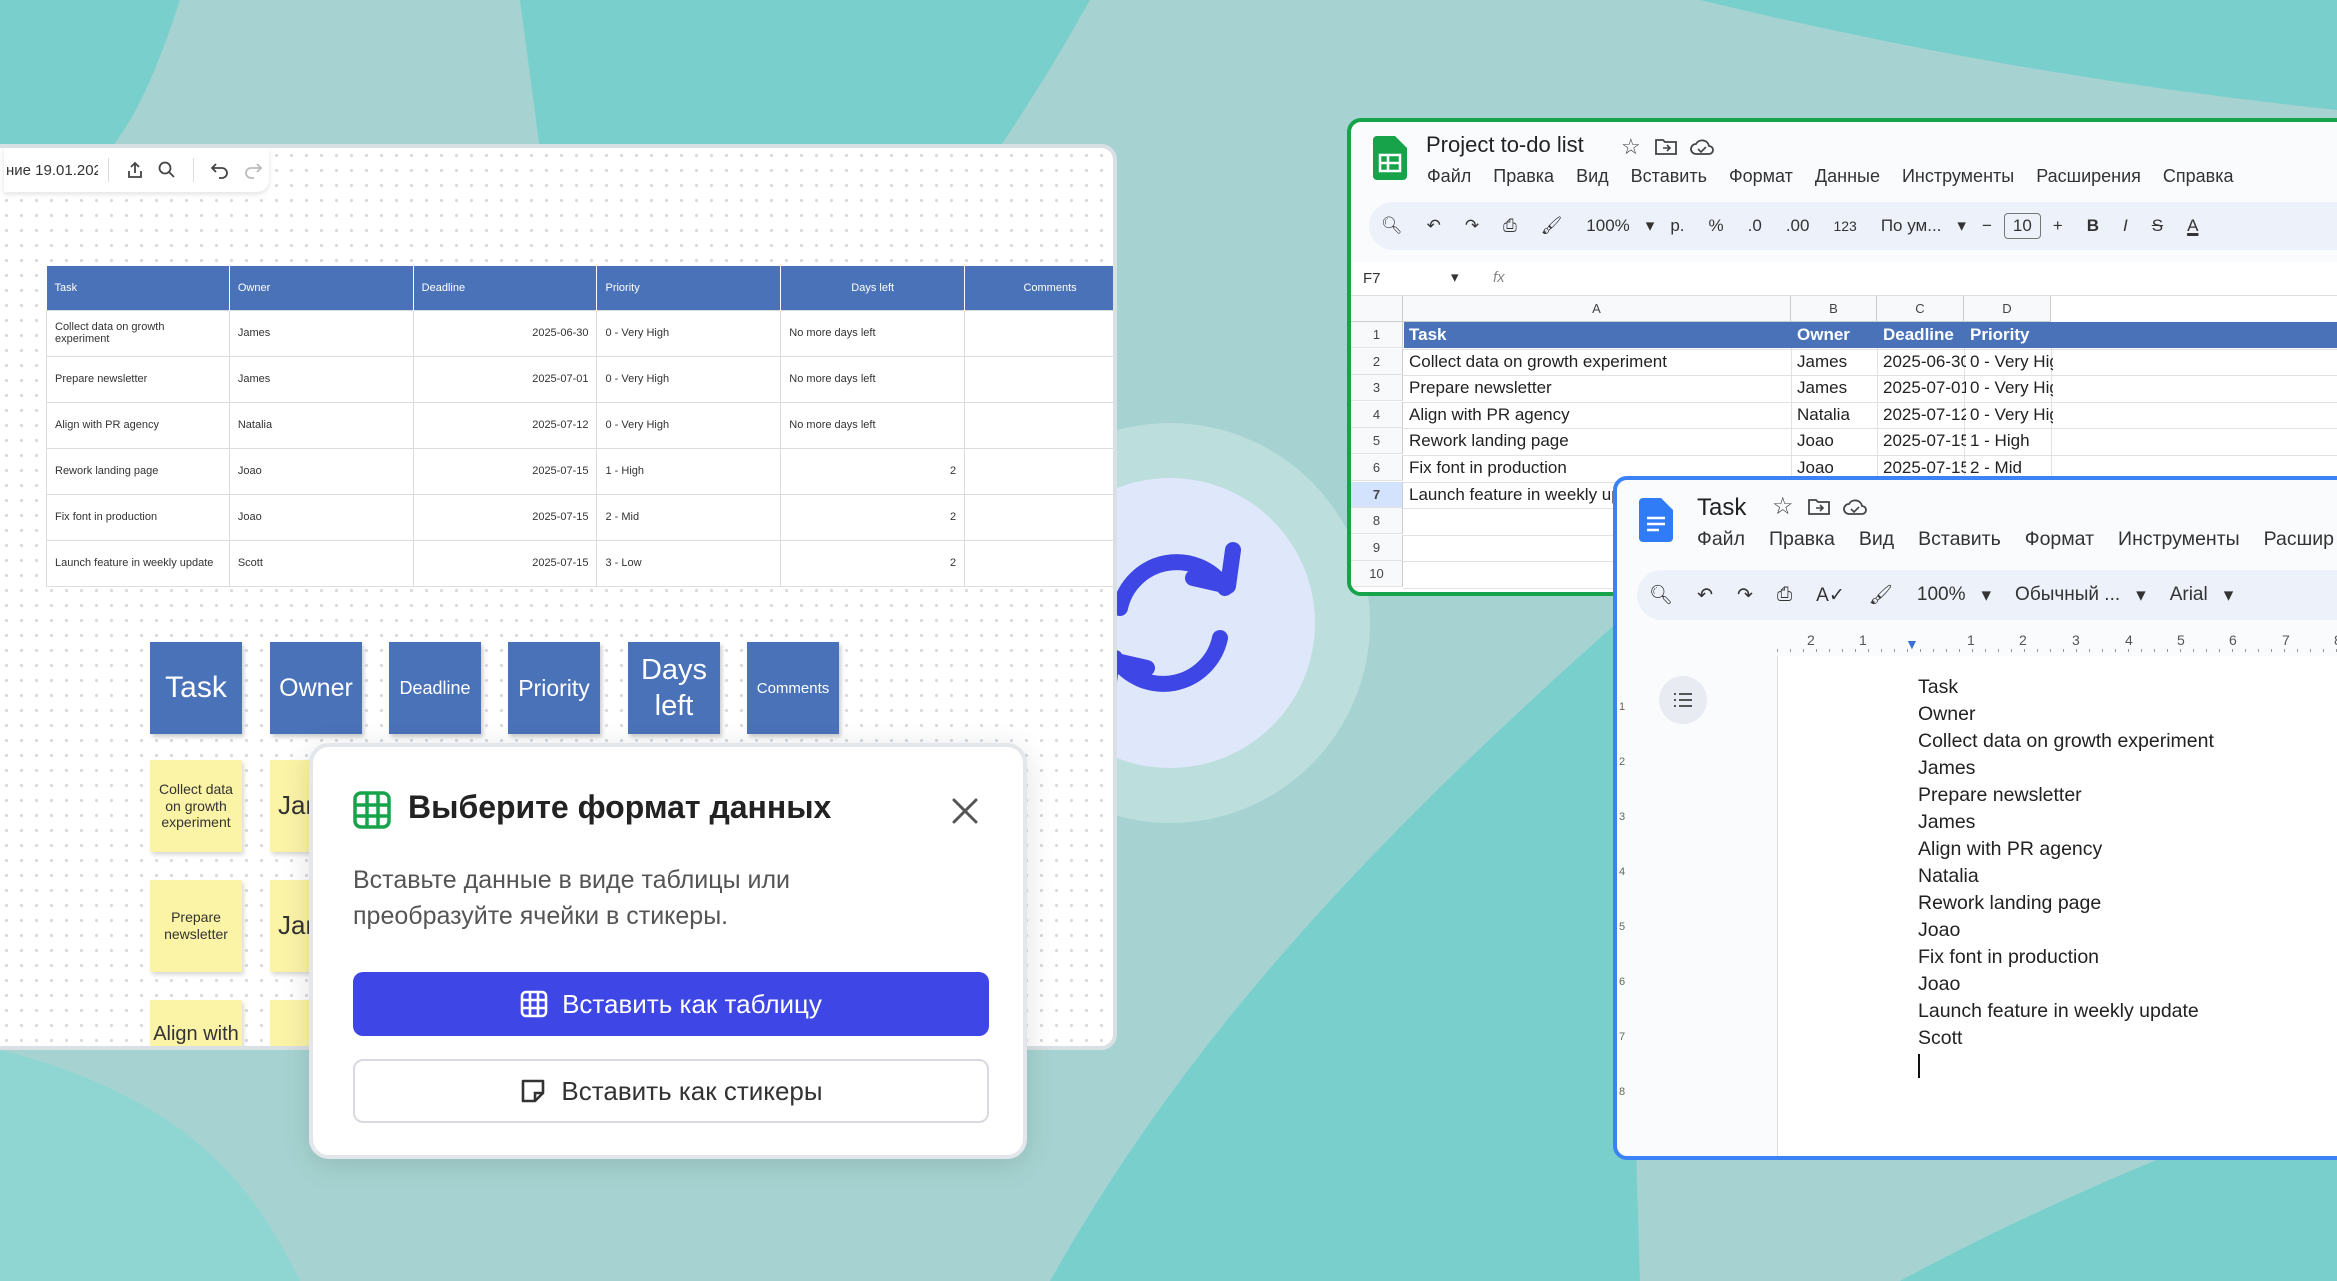  What do you see at coordinates (2198, 176) in the screenshot?
I see `menu-item: Справка` at bounding box center [2198, 176].